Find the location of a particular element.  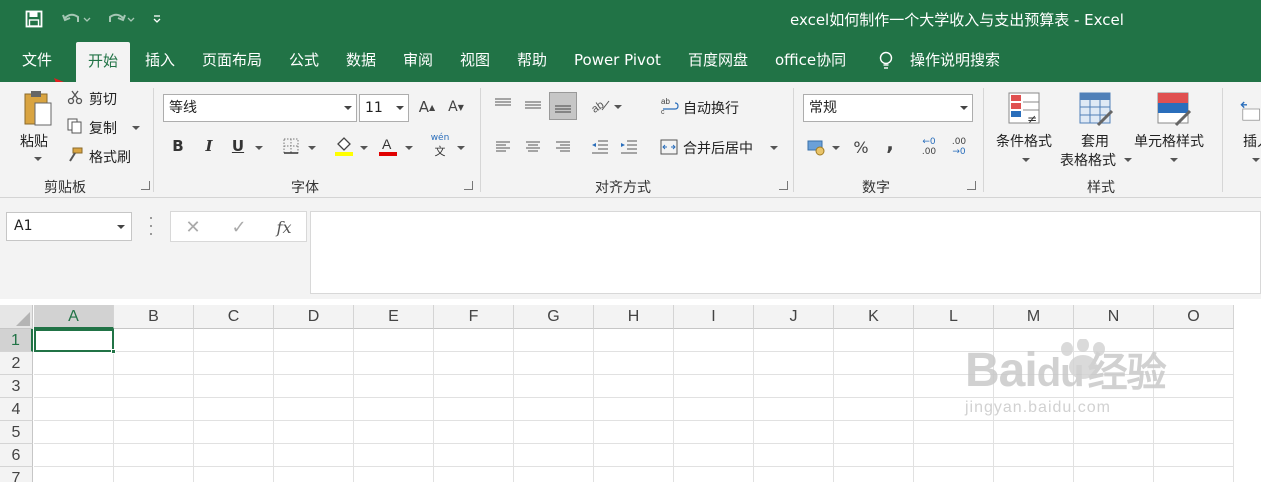

align-center-icon is located at coordinates (533, 147).